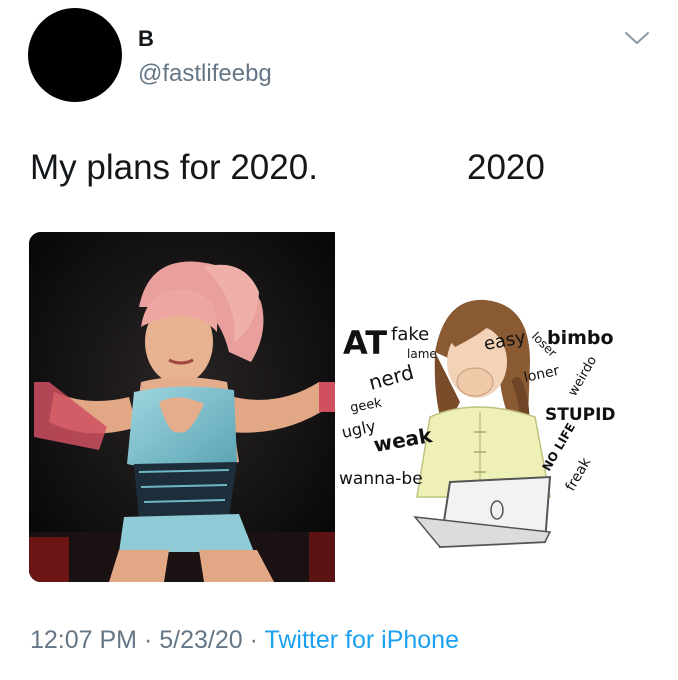 The image size is (678, 680). I want to click on tweet-text-left: My plans for 2020., so click(174, 167).